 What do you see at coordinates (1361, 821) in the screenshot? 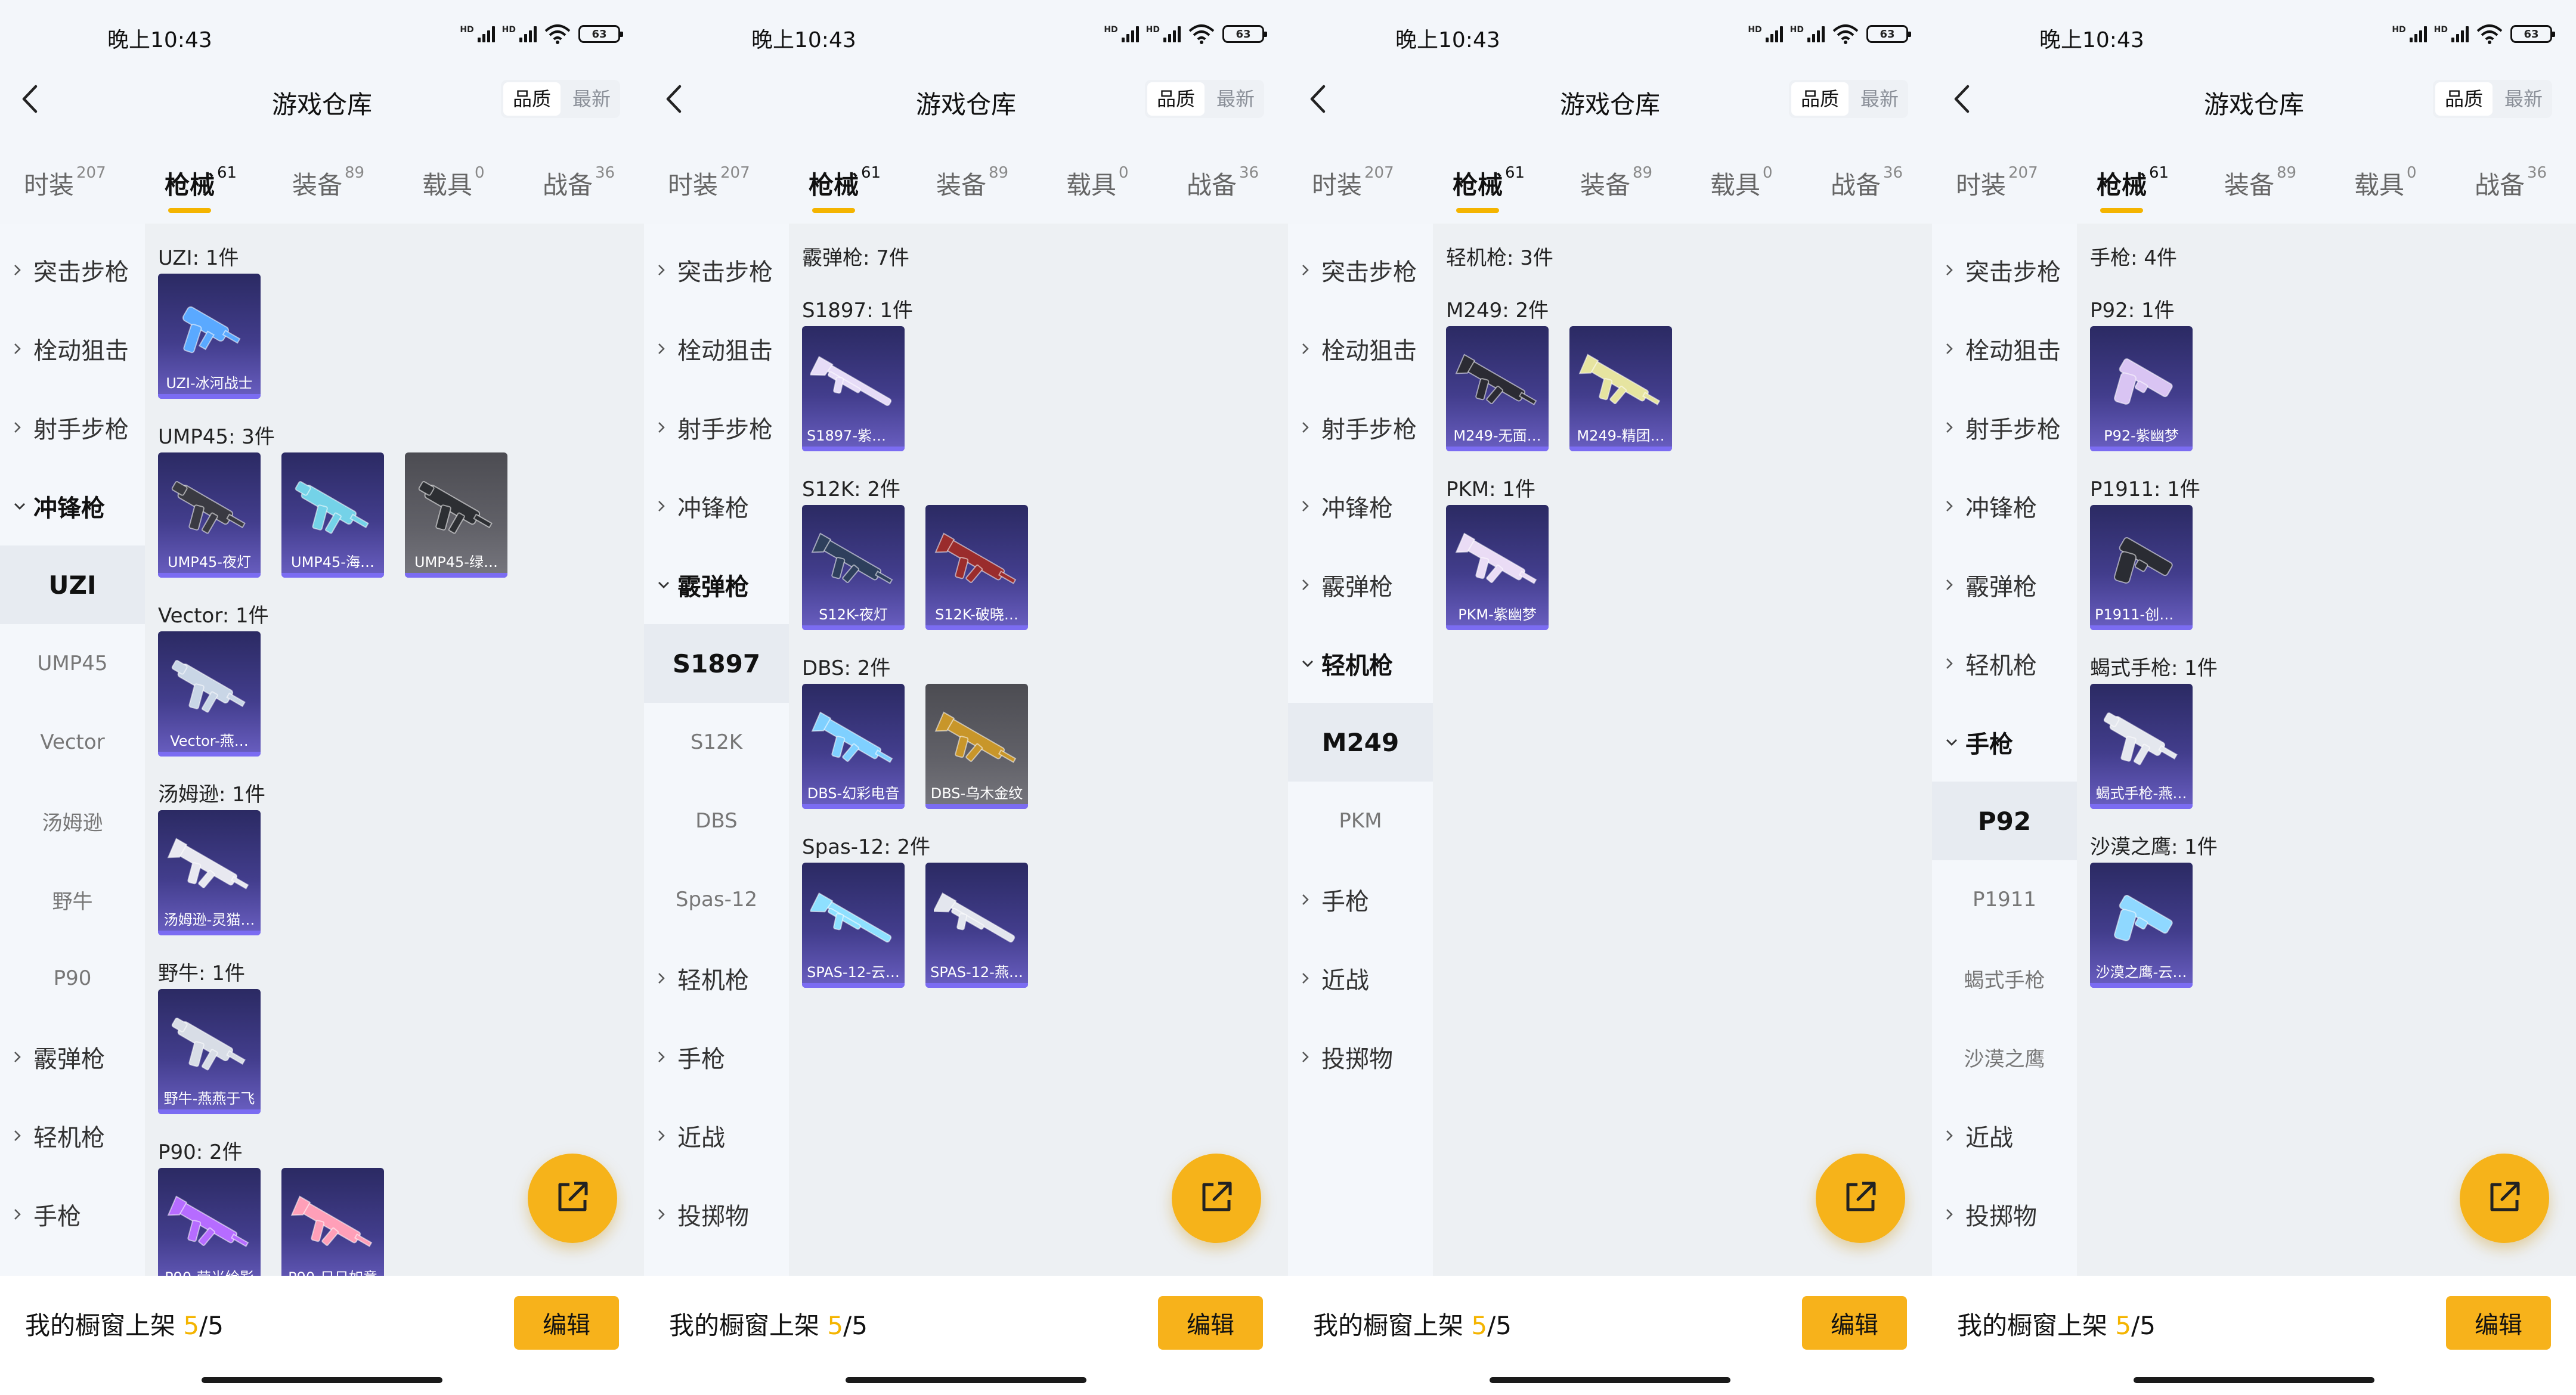
I see `sidebar-subcategory: PKM` at bounding box center [1361, 821].